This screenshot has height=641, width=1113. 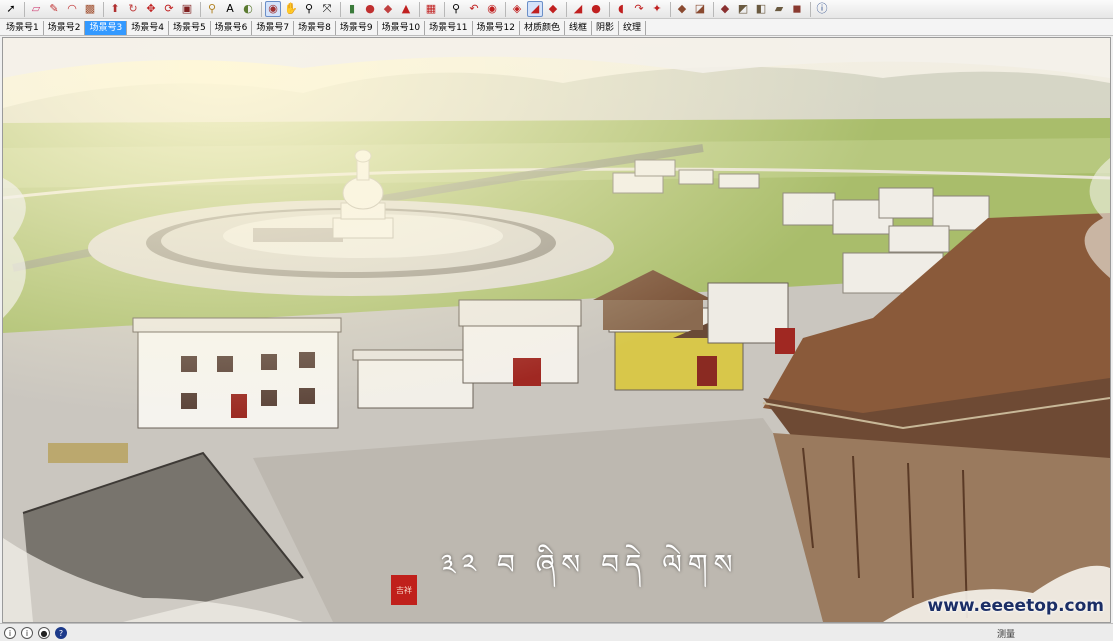 I want to click on scene-tab: 场景号4, so click(x=148, y=28).